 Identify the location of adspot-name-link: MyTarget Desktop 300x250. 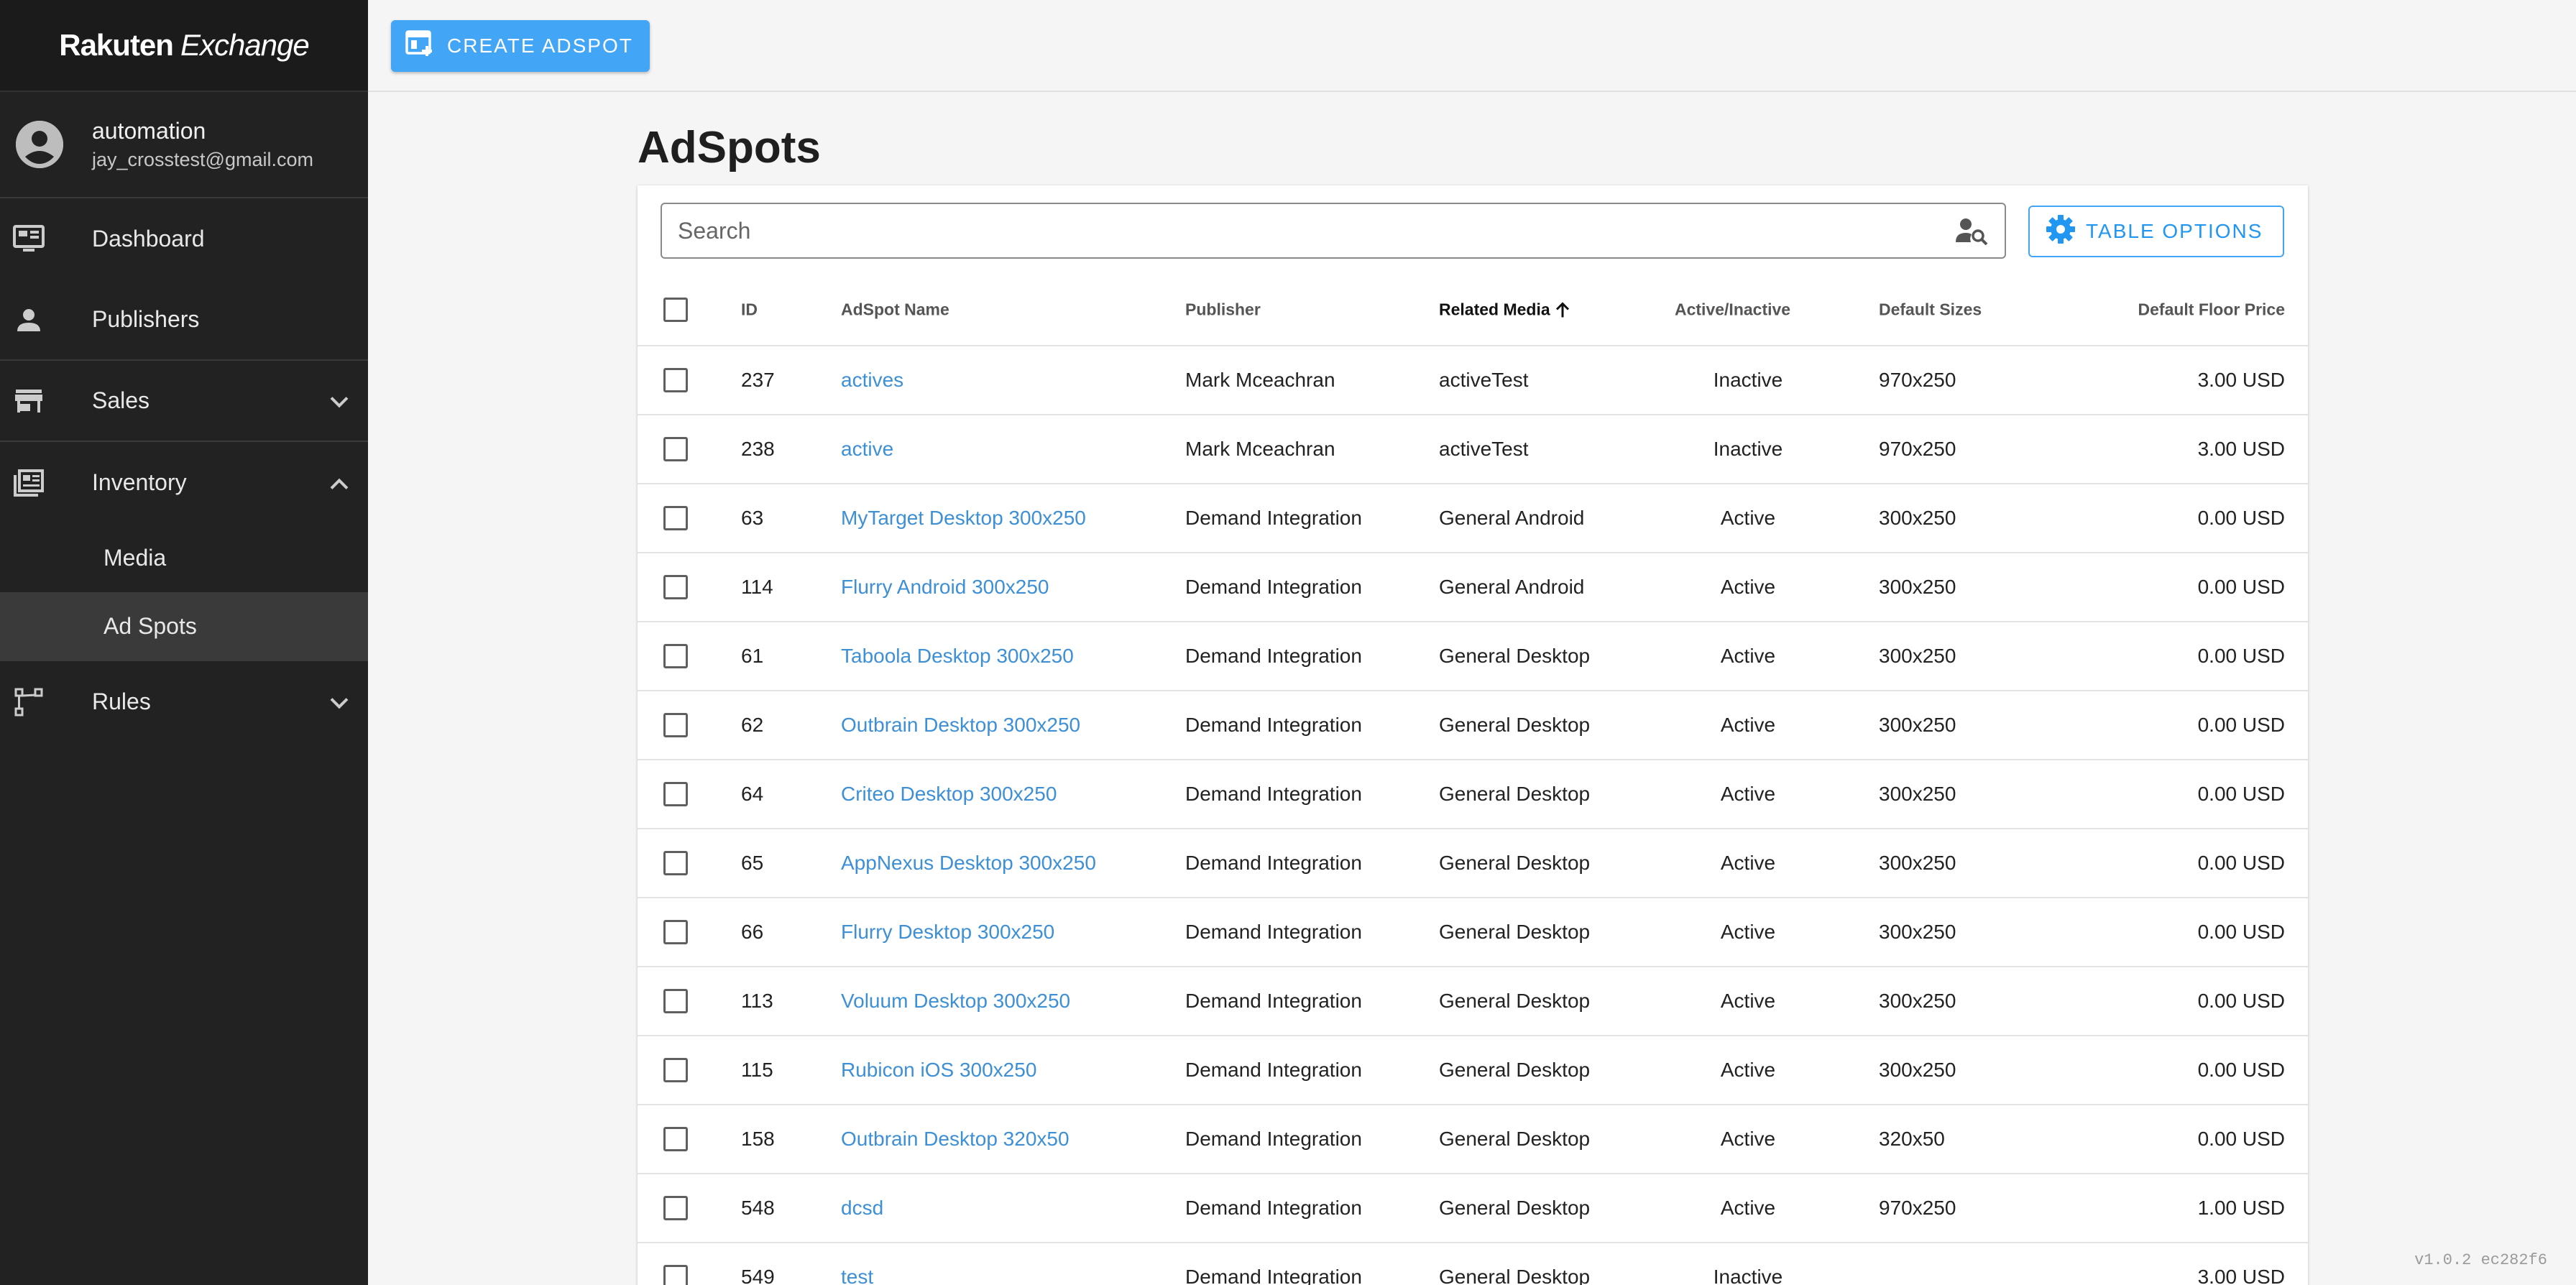
(963, 518).